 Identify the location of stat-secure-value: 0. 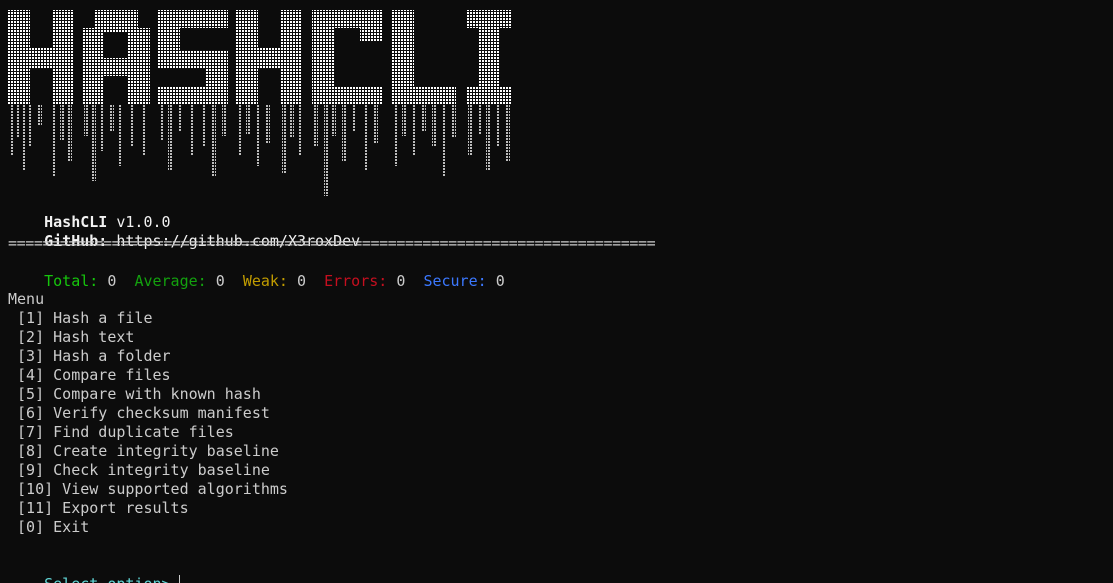
(500, 281).